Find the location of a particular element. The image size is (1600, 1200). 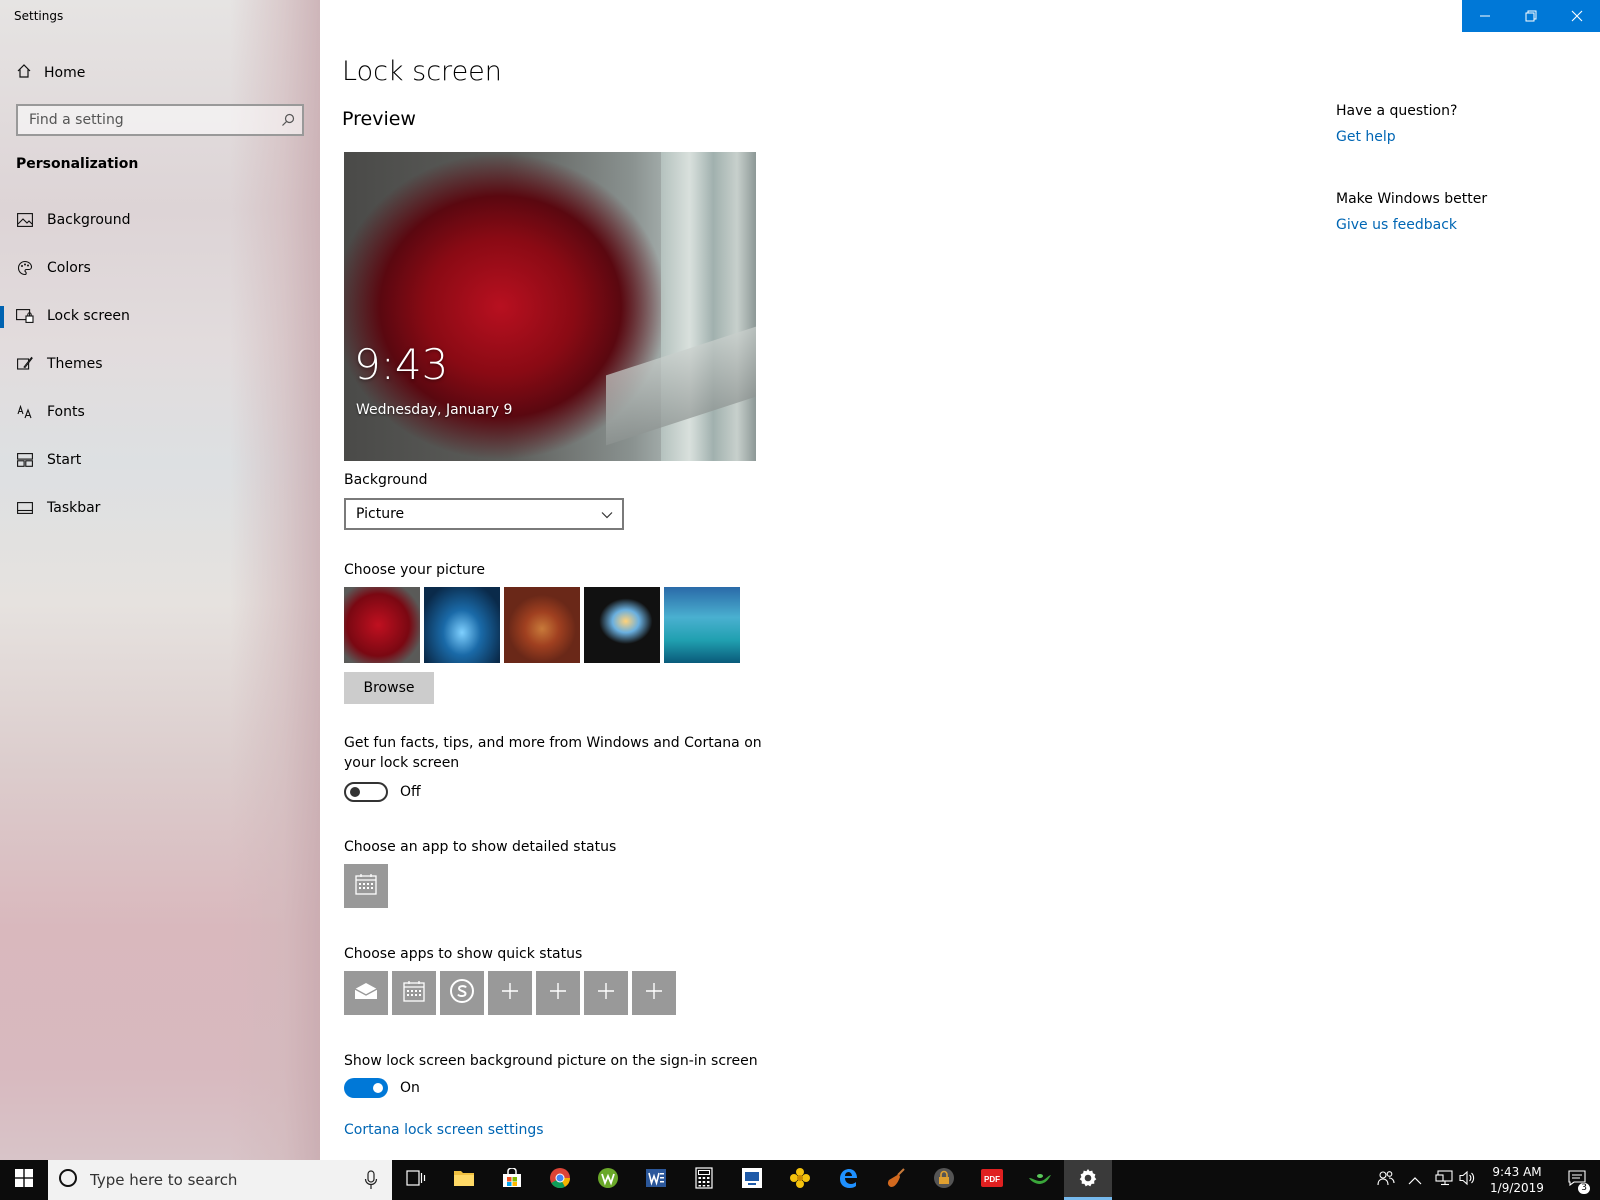

picture-thumb-ocean is located at coordinates (702, 625).